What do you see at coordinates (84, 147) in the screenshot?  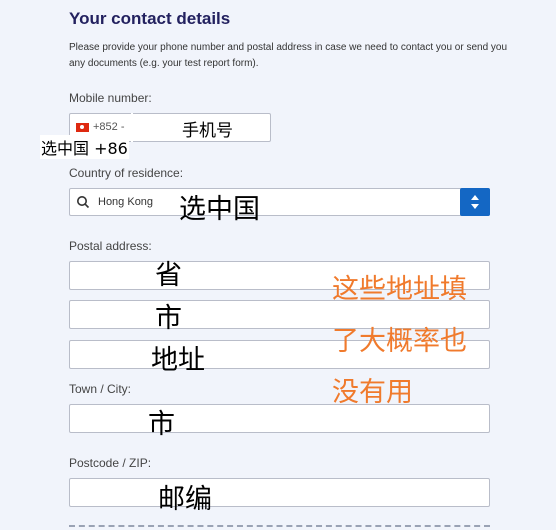 I see `country-code-annotation: 选中国 +86` at bounding box center [84, 147].